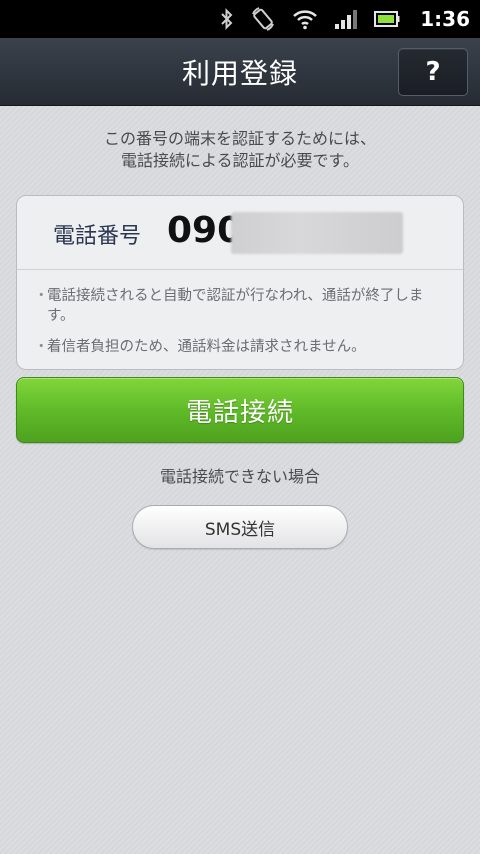 This screenshot has width=480, height=854. I want to click on signal-icon, so click(346, 19).